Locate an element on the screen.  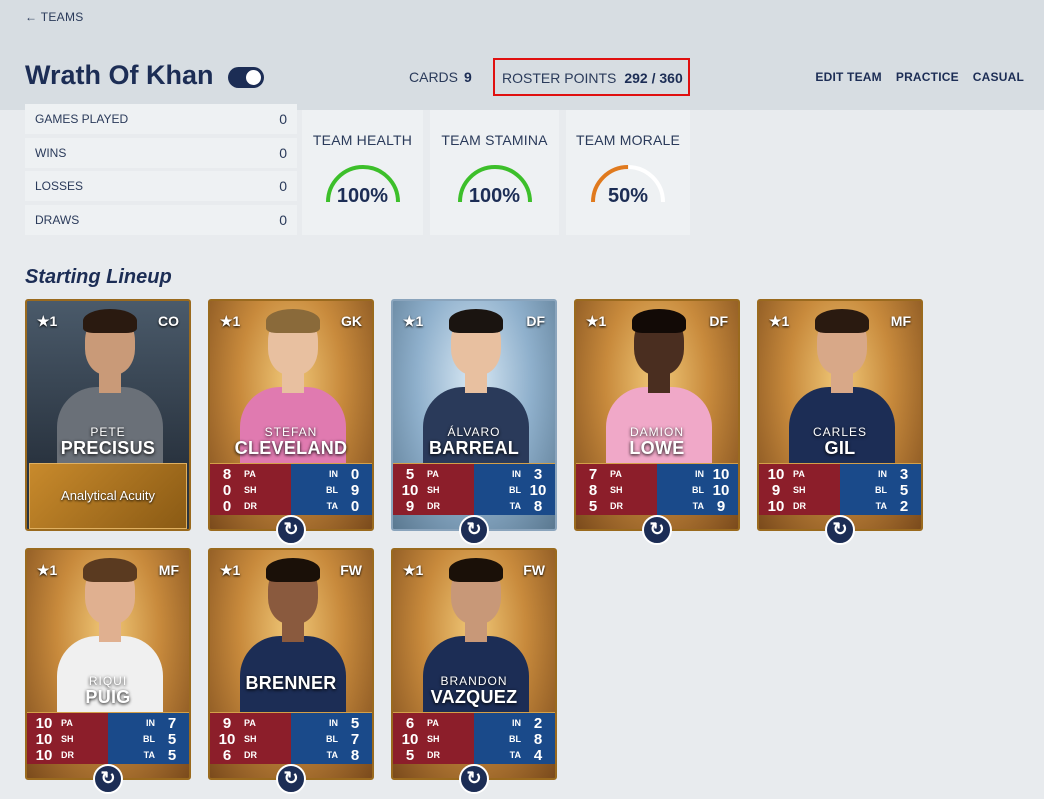
stat-value: 2 is located at coordinates (538, 723).